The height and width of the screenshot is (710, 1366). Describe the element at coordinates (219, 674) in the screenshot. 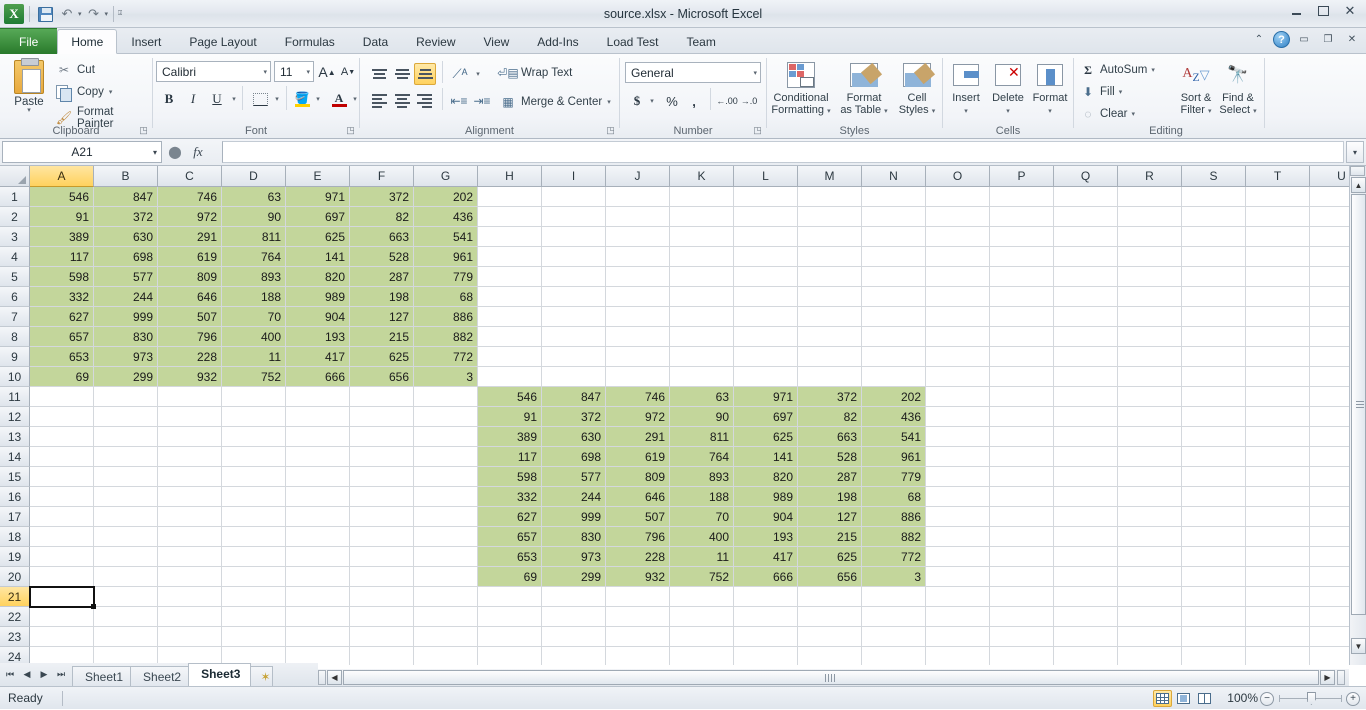

I see `sheet-tab-sheet3: Sheet3` at that location.